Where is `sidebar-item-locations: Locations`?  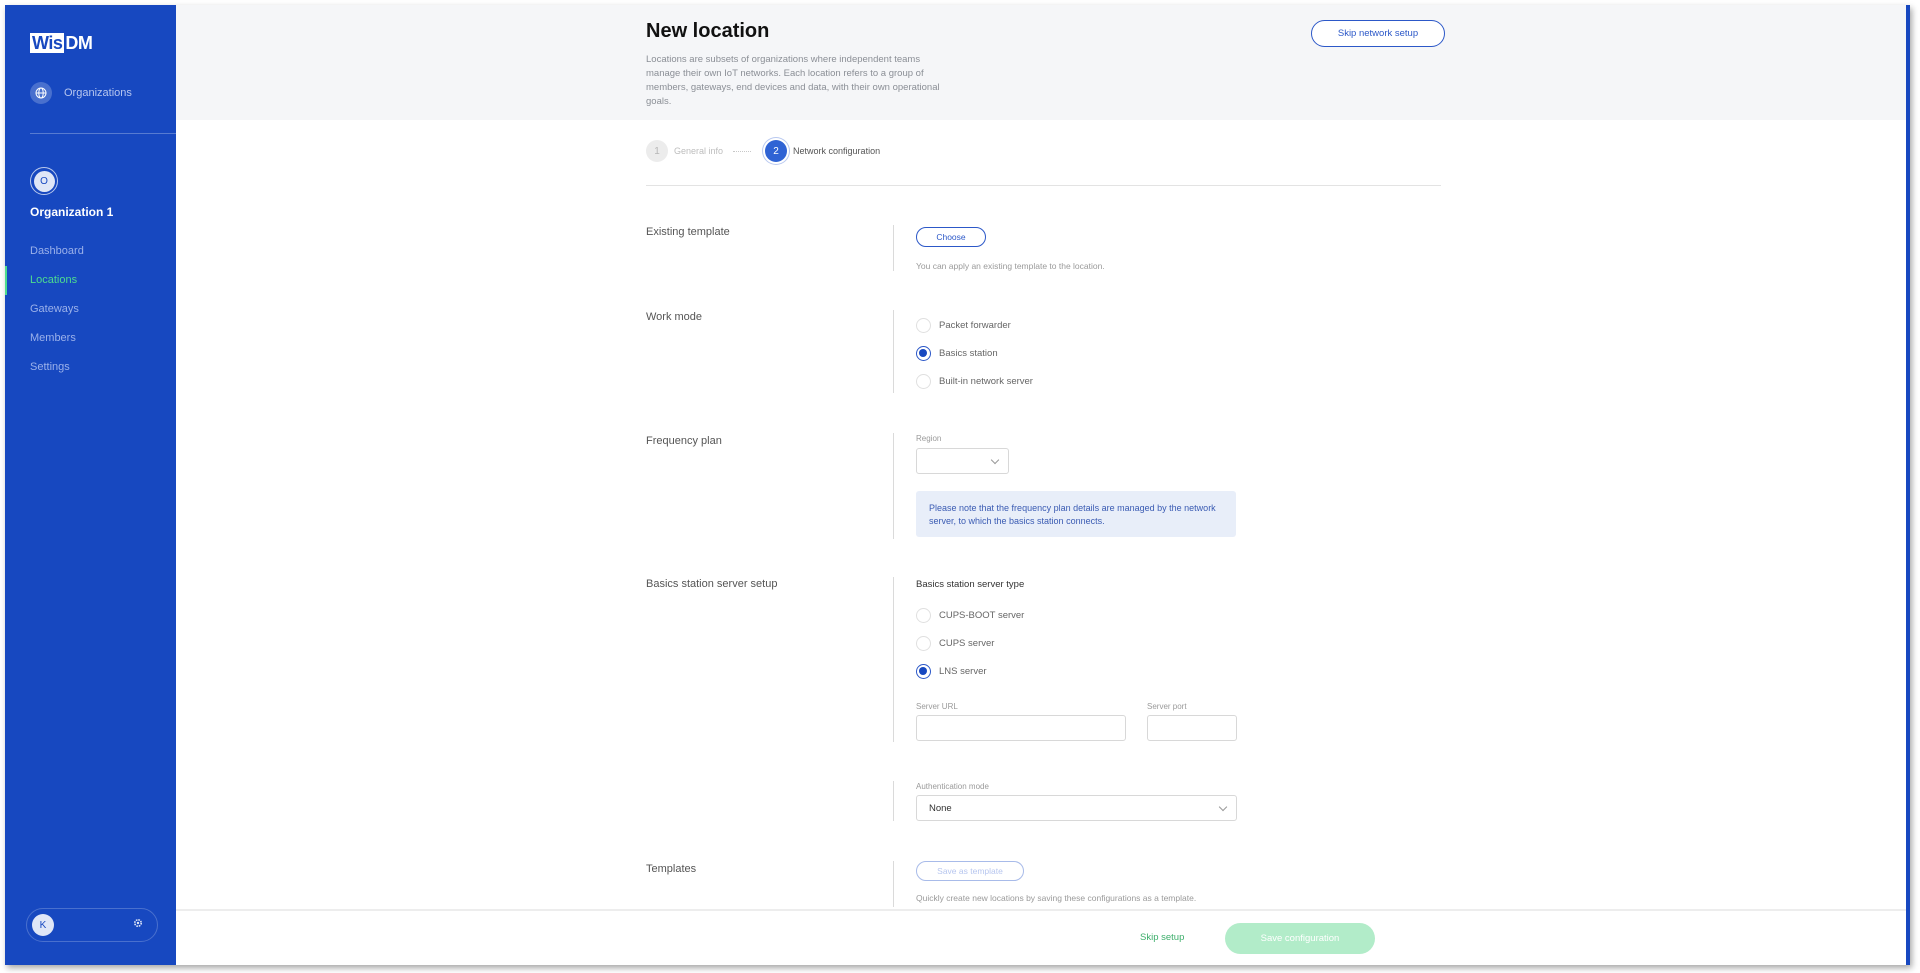
sidebar-item-locations: Locations is located at coordinates (90, 280).